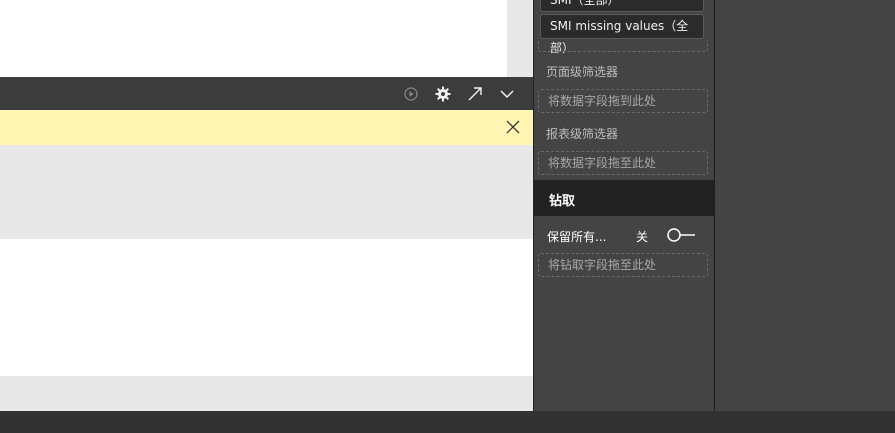 Image resolution: width=895 pixels, height=433 pixels. I want to click on drillthrough-title: 钻取, so click(562, 201).